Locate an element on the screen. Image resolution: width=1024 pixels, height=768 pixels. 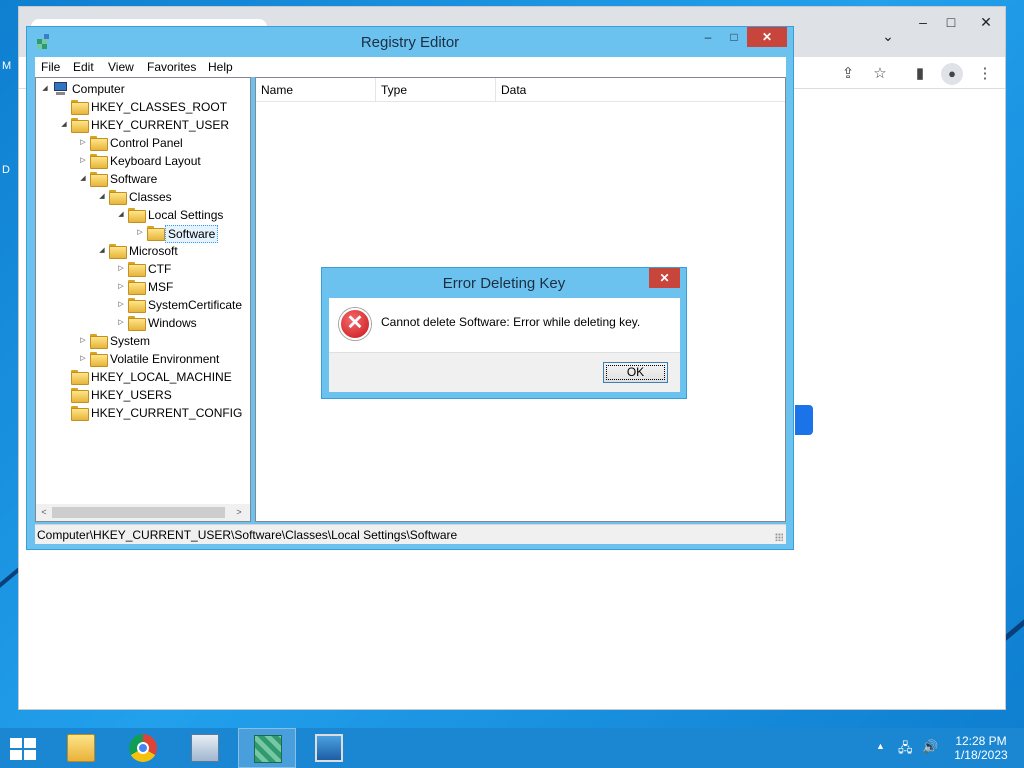
tree-node-label: Classes is located at coordinates (150, 197).